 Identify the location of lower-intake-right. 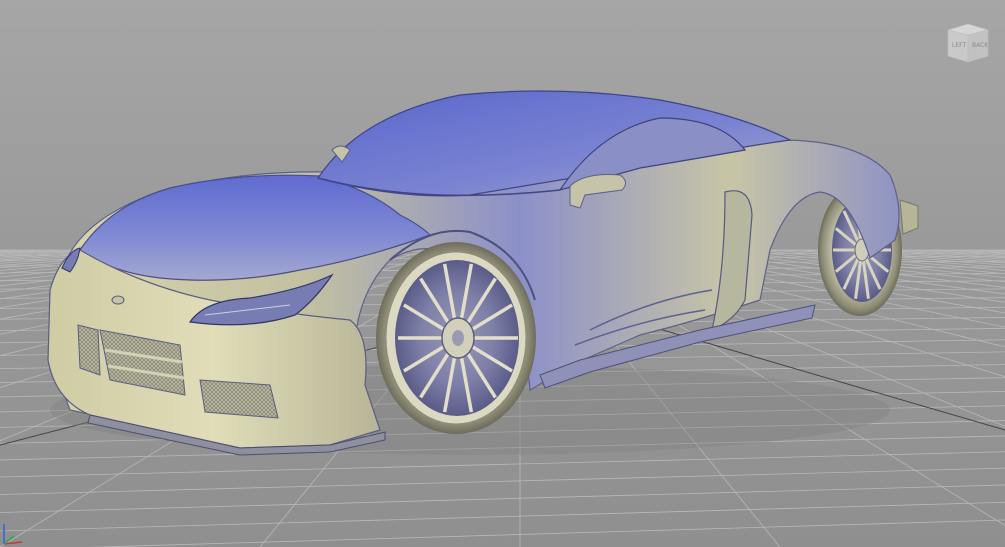
(239, 399).